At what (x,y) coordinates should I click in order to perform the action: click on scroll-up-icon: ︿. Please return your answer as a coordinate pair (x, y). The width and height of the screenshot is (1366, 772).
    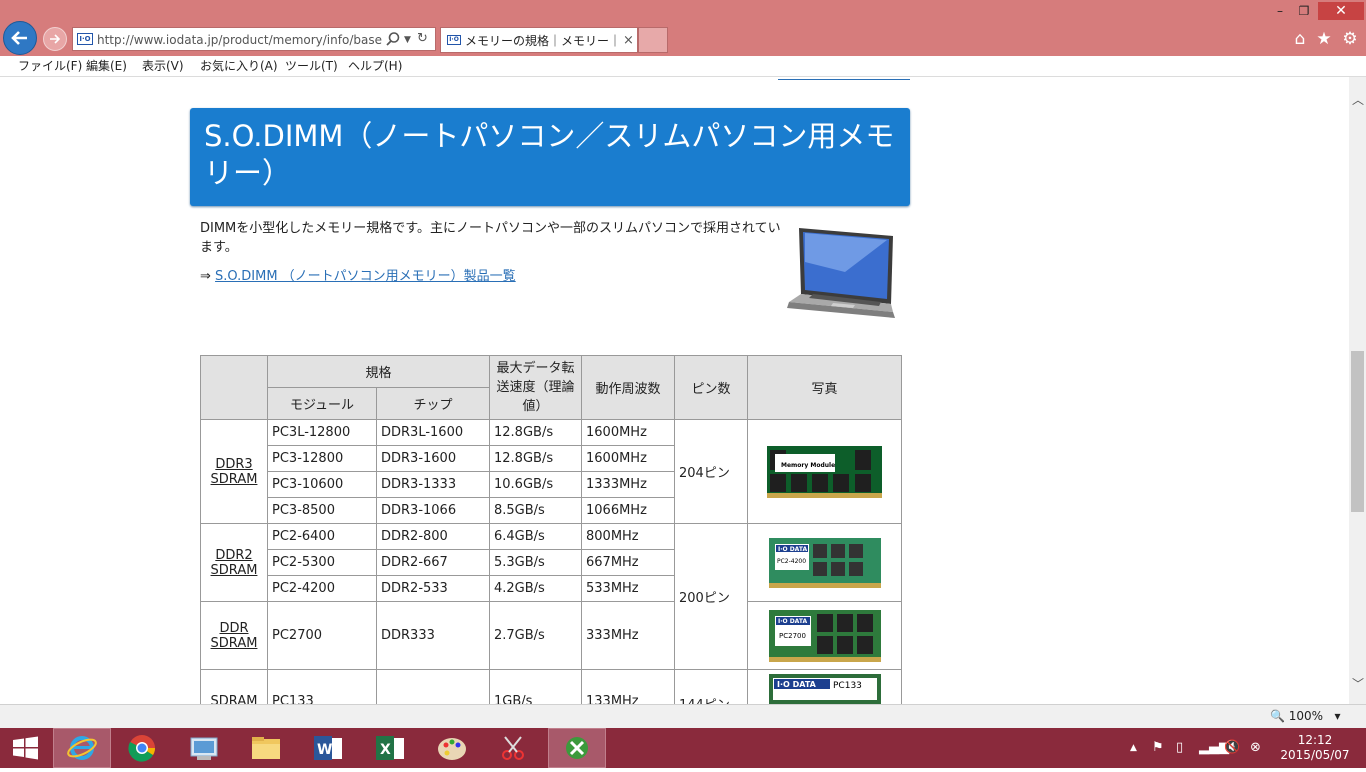
    Looking at the image, I should click on (1358, 99).